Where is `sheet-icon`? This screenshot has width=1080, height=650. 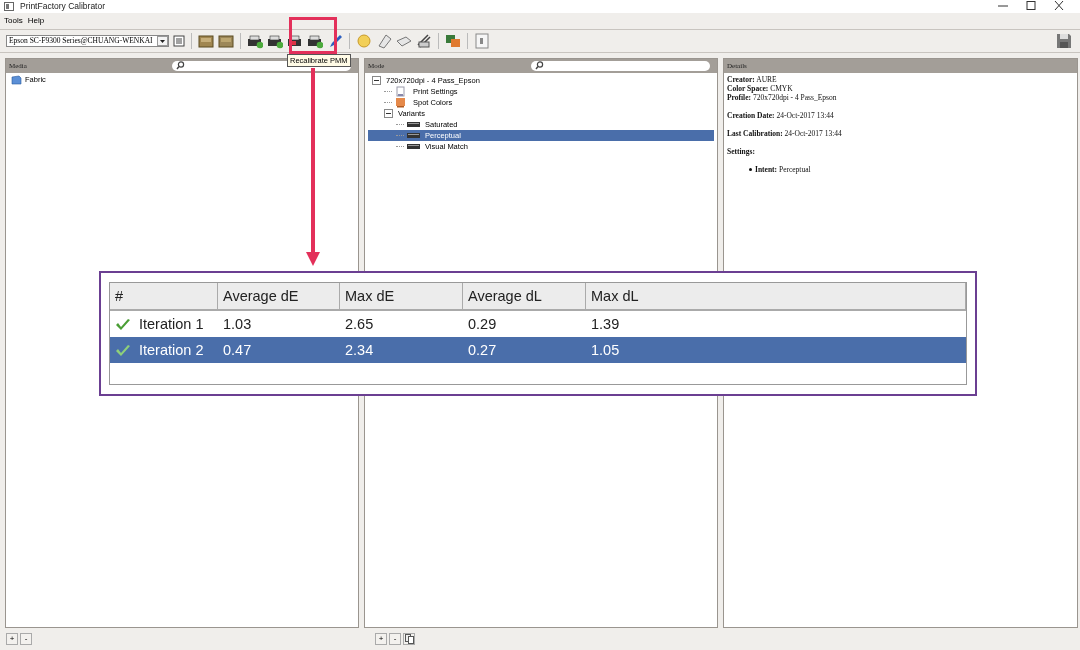
sheet-icon is located at coordinates (424, 40).